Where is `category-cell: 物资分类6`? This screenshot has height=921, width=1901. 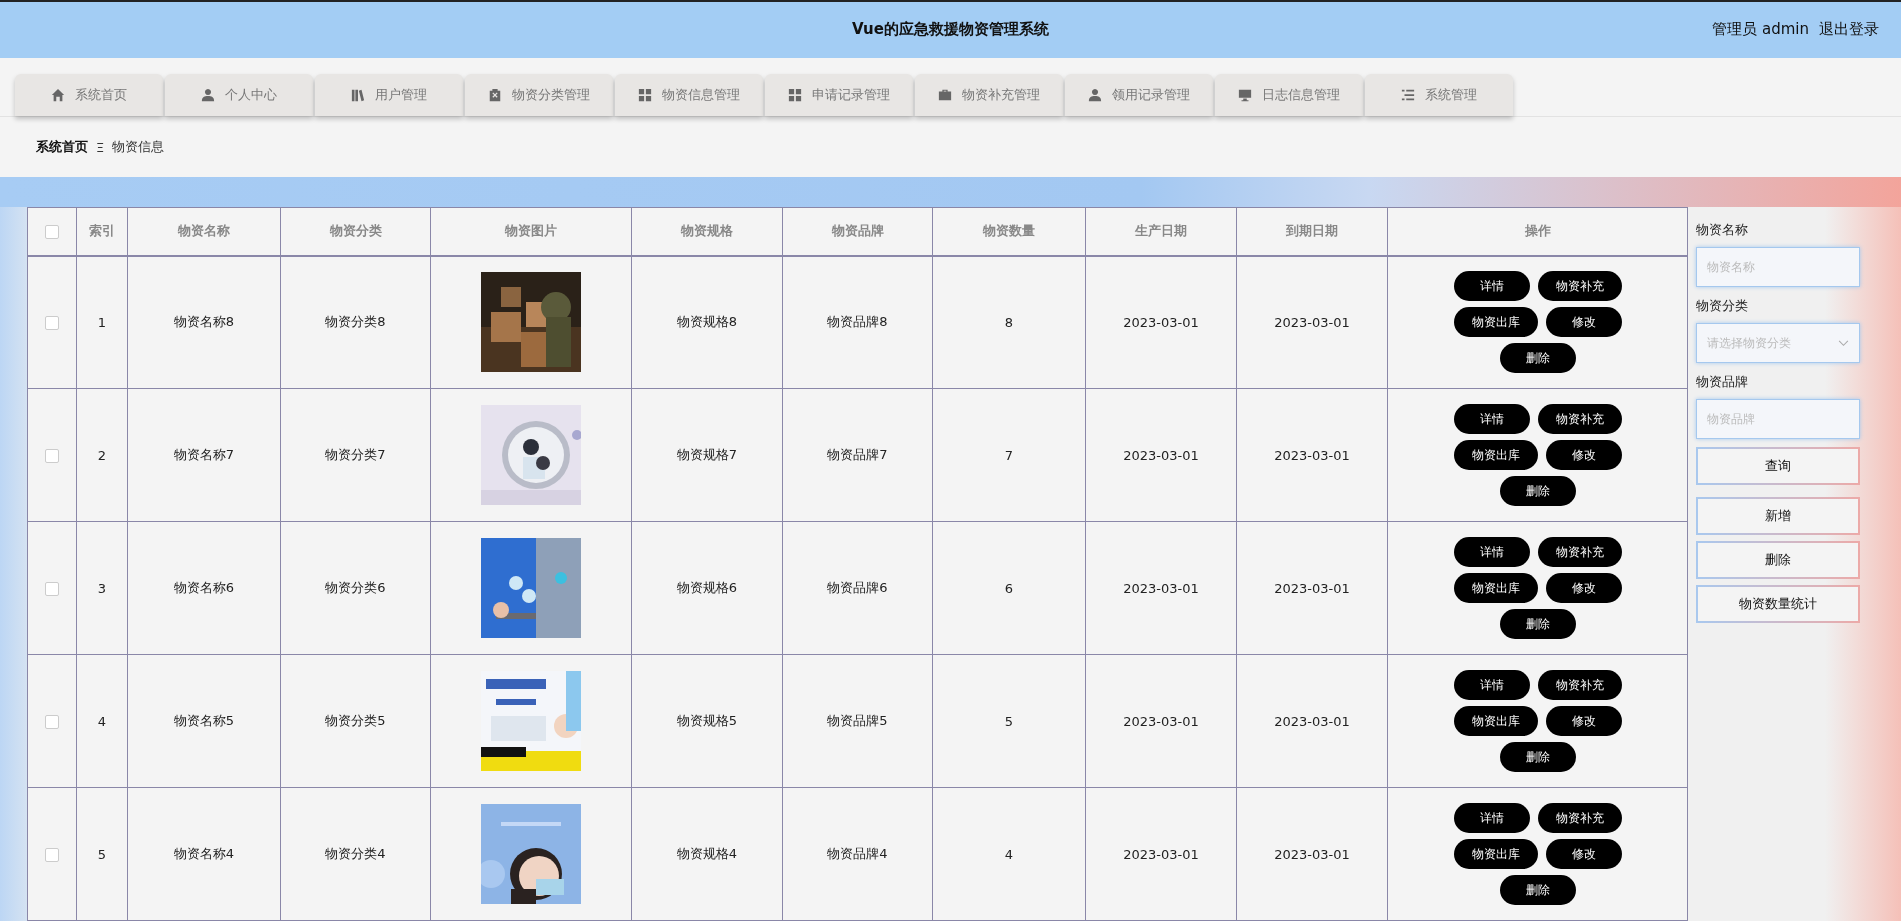
category-cell: 物资分类6 is located at coordinates (355, 587).